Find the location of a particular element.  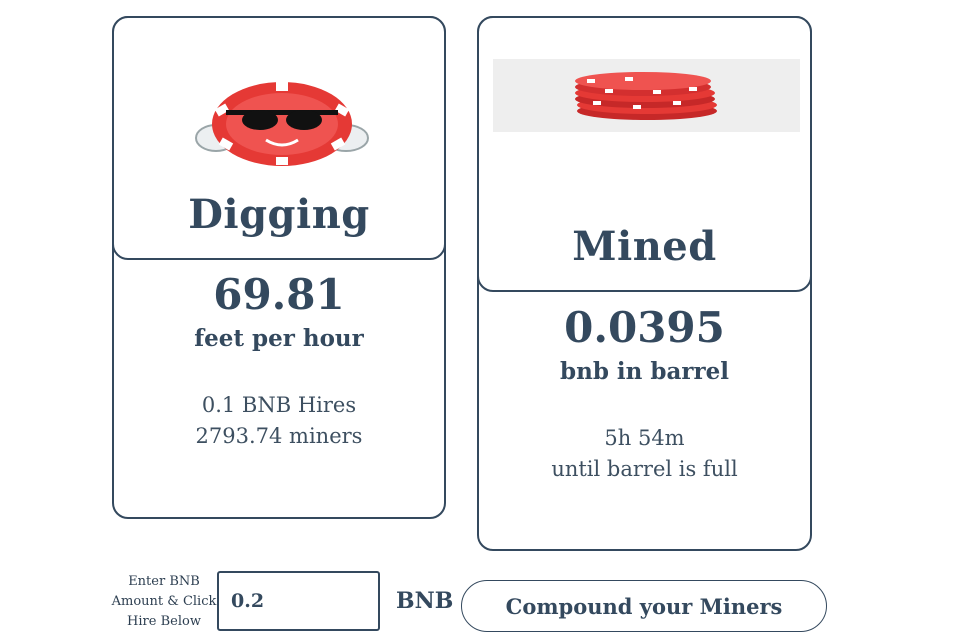

hire-rate-note: 0.1 BNB Hires 2793.74 miners is located at coordinates (279, 420).